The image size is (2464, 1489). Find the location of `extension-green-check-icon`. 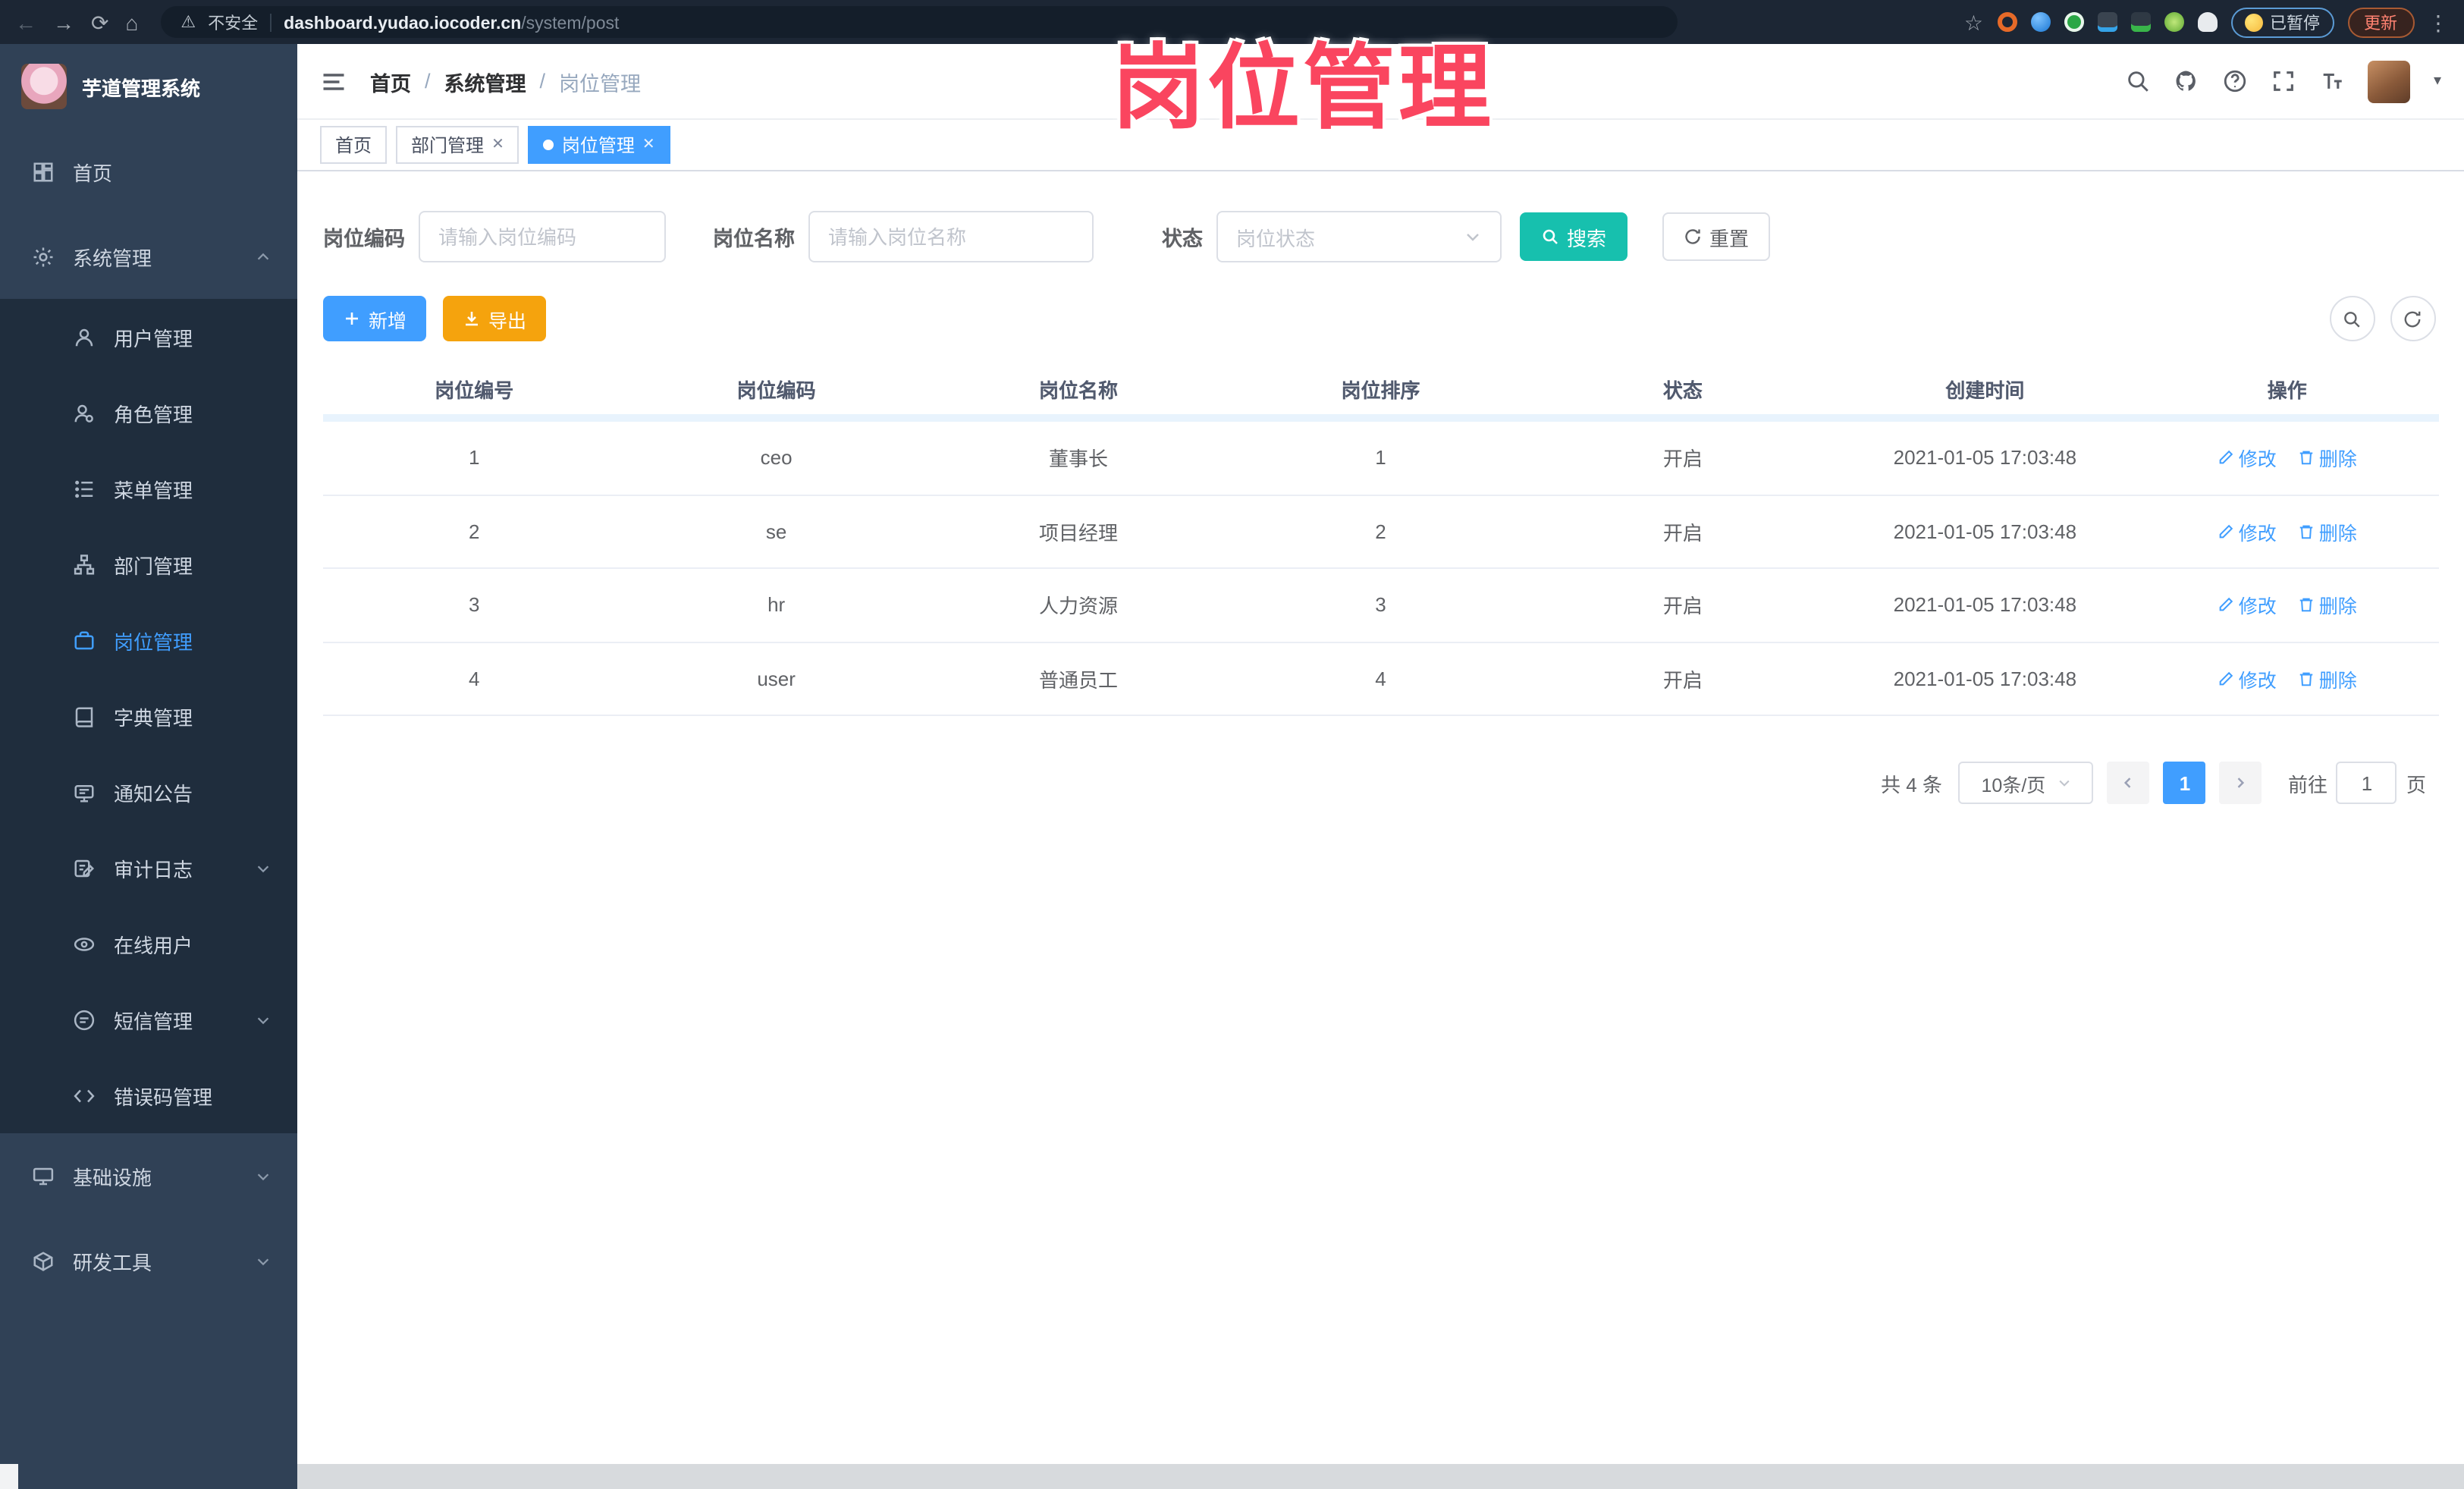

extension-green-check-icon is located at coordinates (2073, 22).